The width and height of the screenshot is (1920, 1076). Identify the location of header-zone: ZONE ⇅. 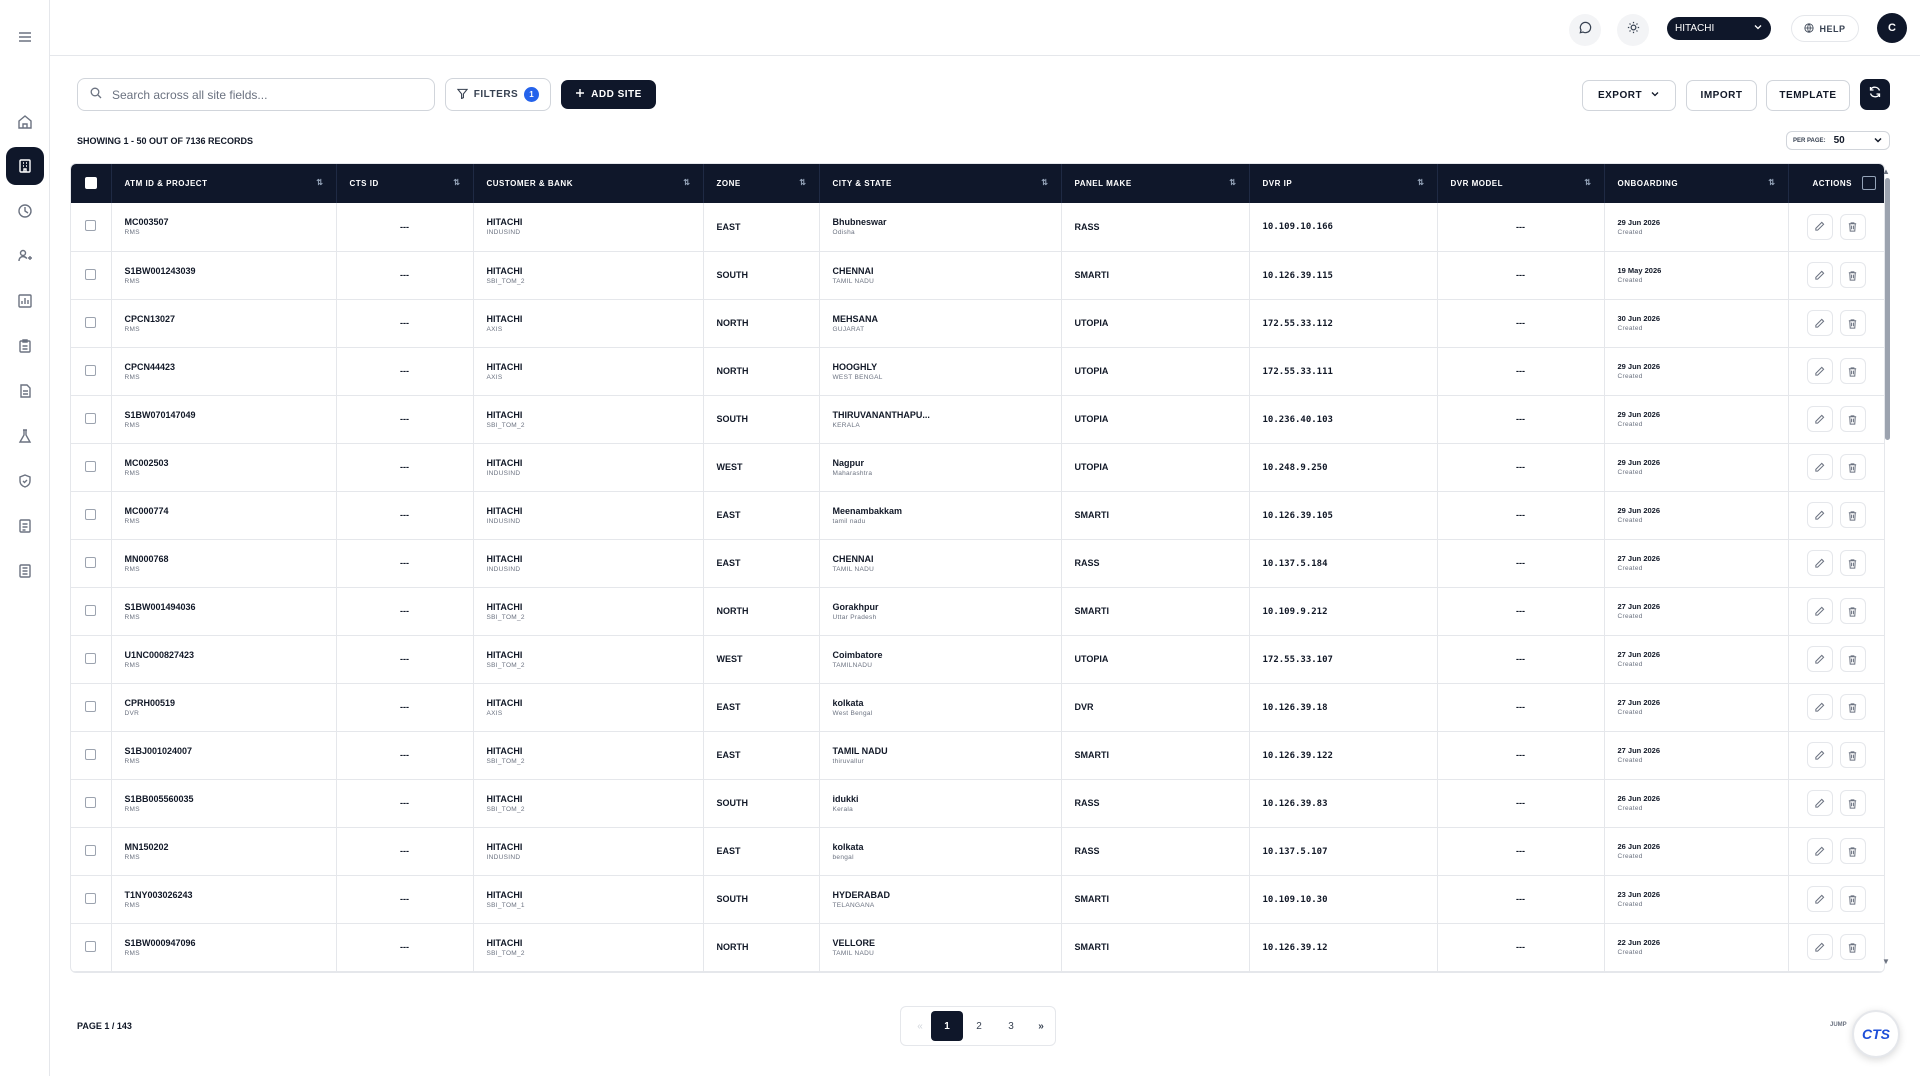
(761, 183).